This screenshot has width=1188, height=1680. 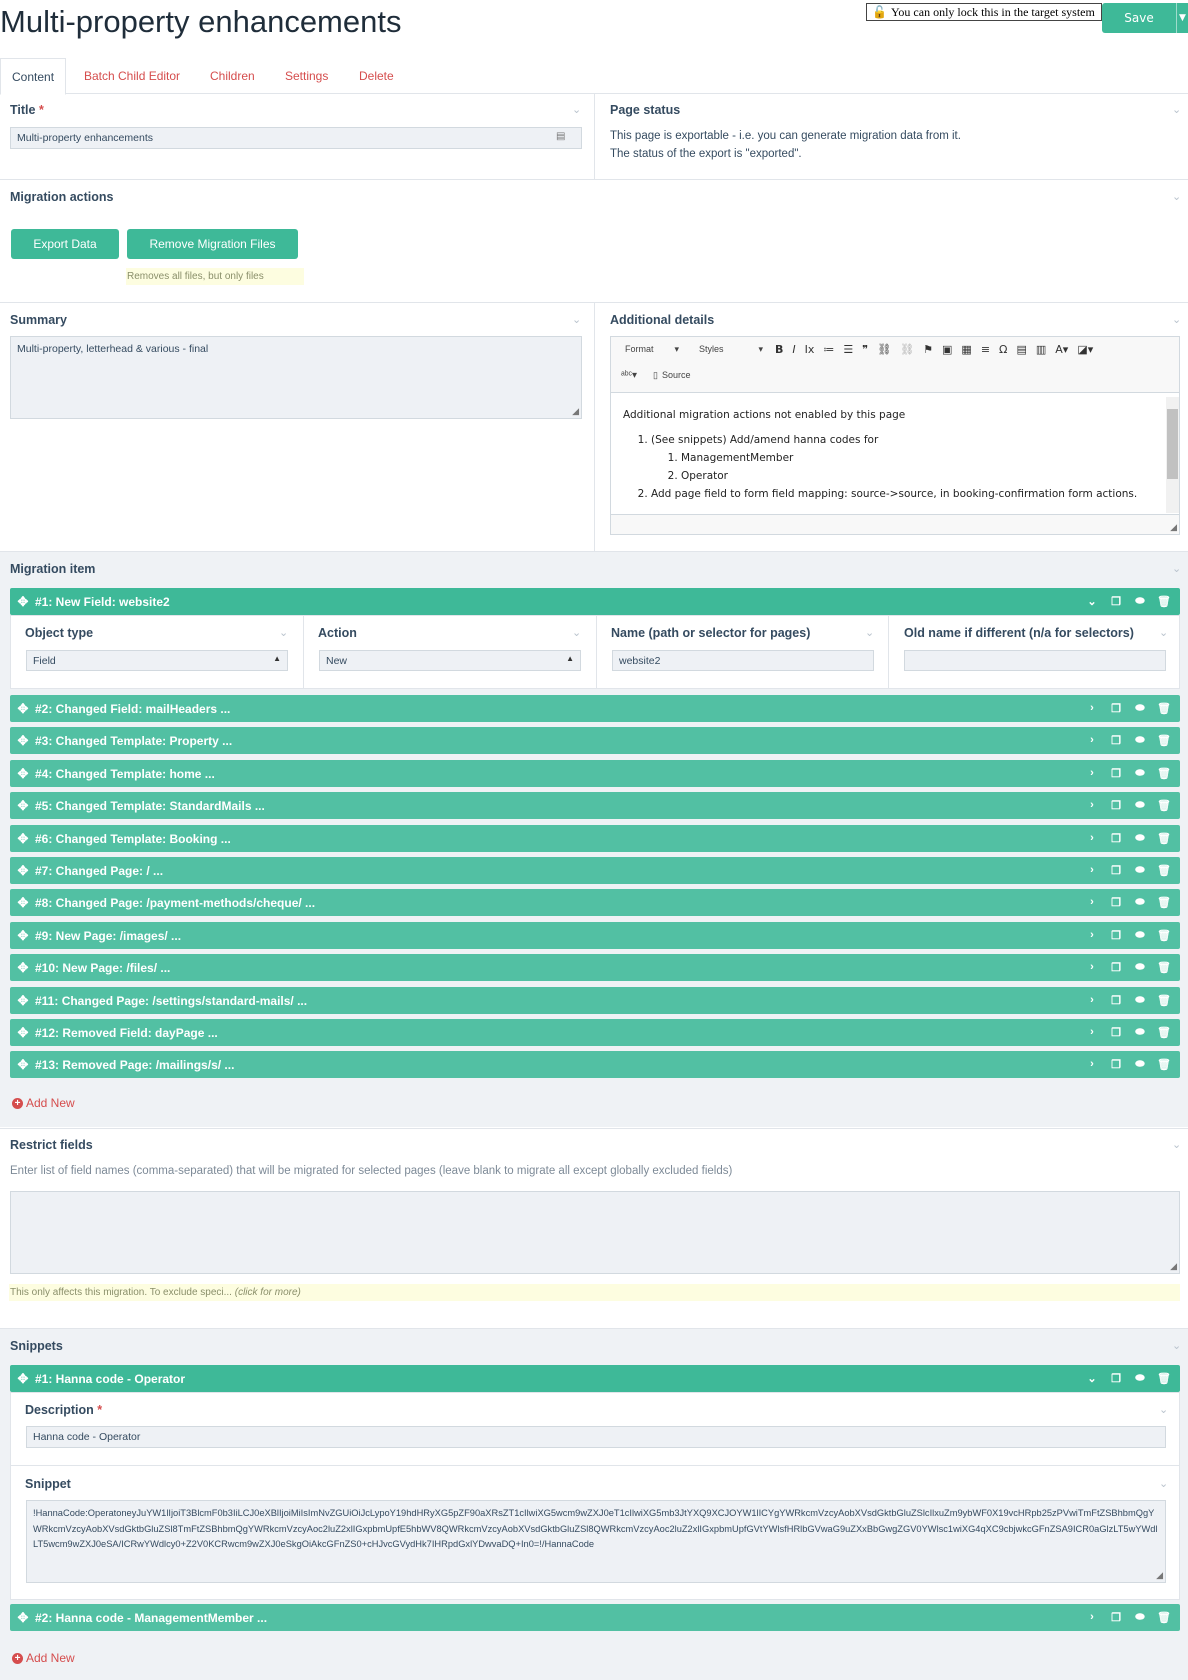 What do you see at coordinates (595, 1378) in the screenshot?
I see `snippet-item-header: ✥ #1: Hanna code - Operator ⌄ ❐ ⬬ 🗑` at bounding box center [595, 1378].